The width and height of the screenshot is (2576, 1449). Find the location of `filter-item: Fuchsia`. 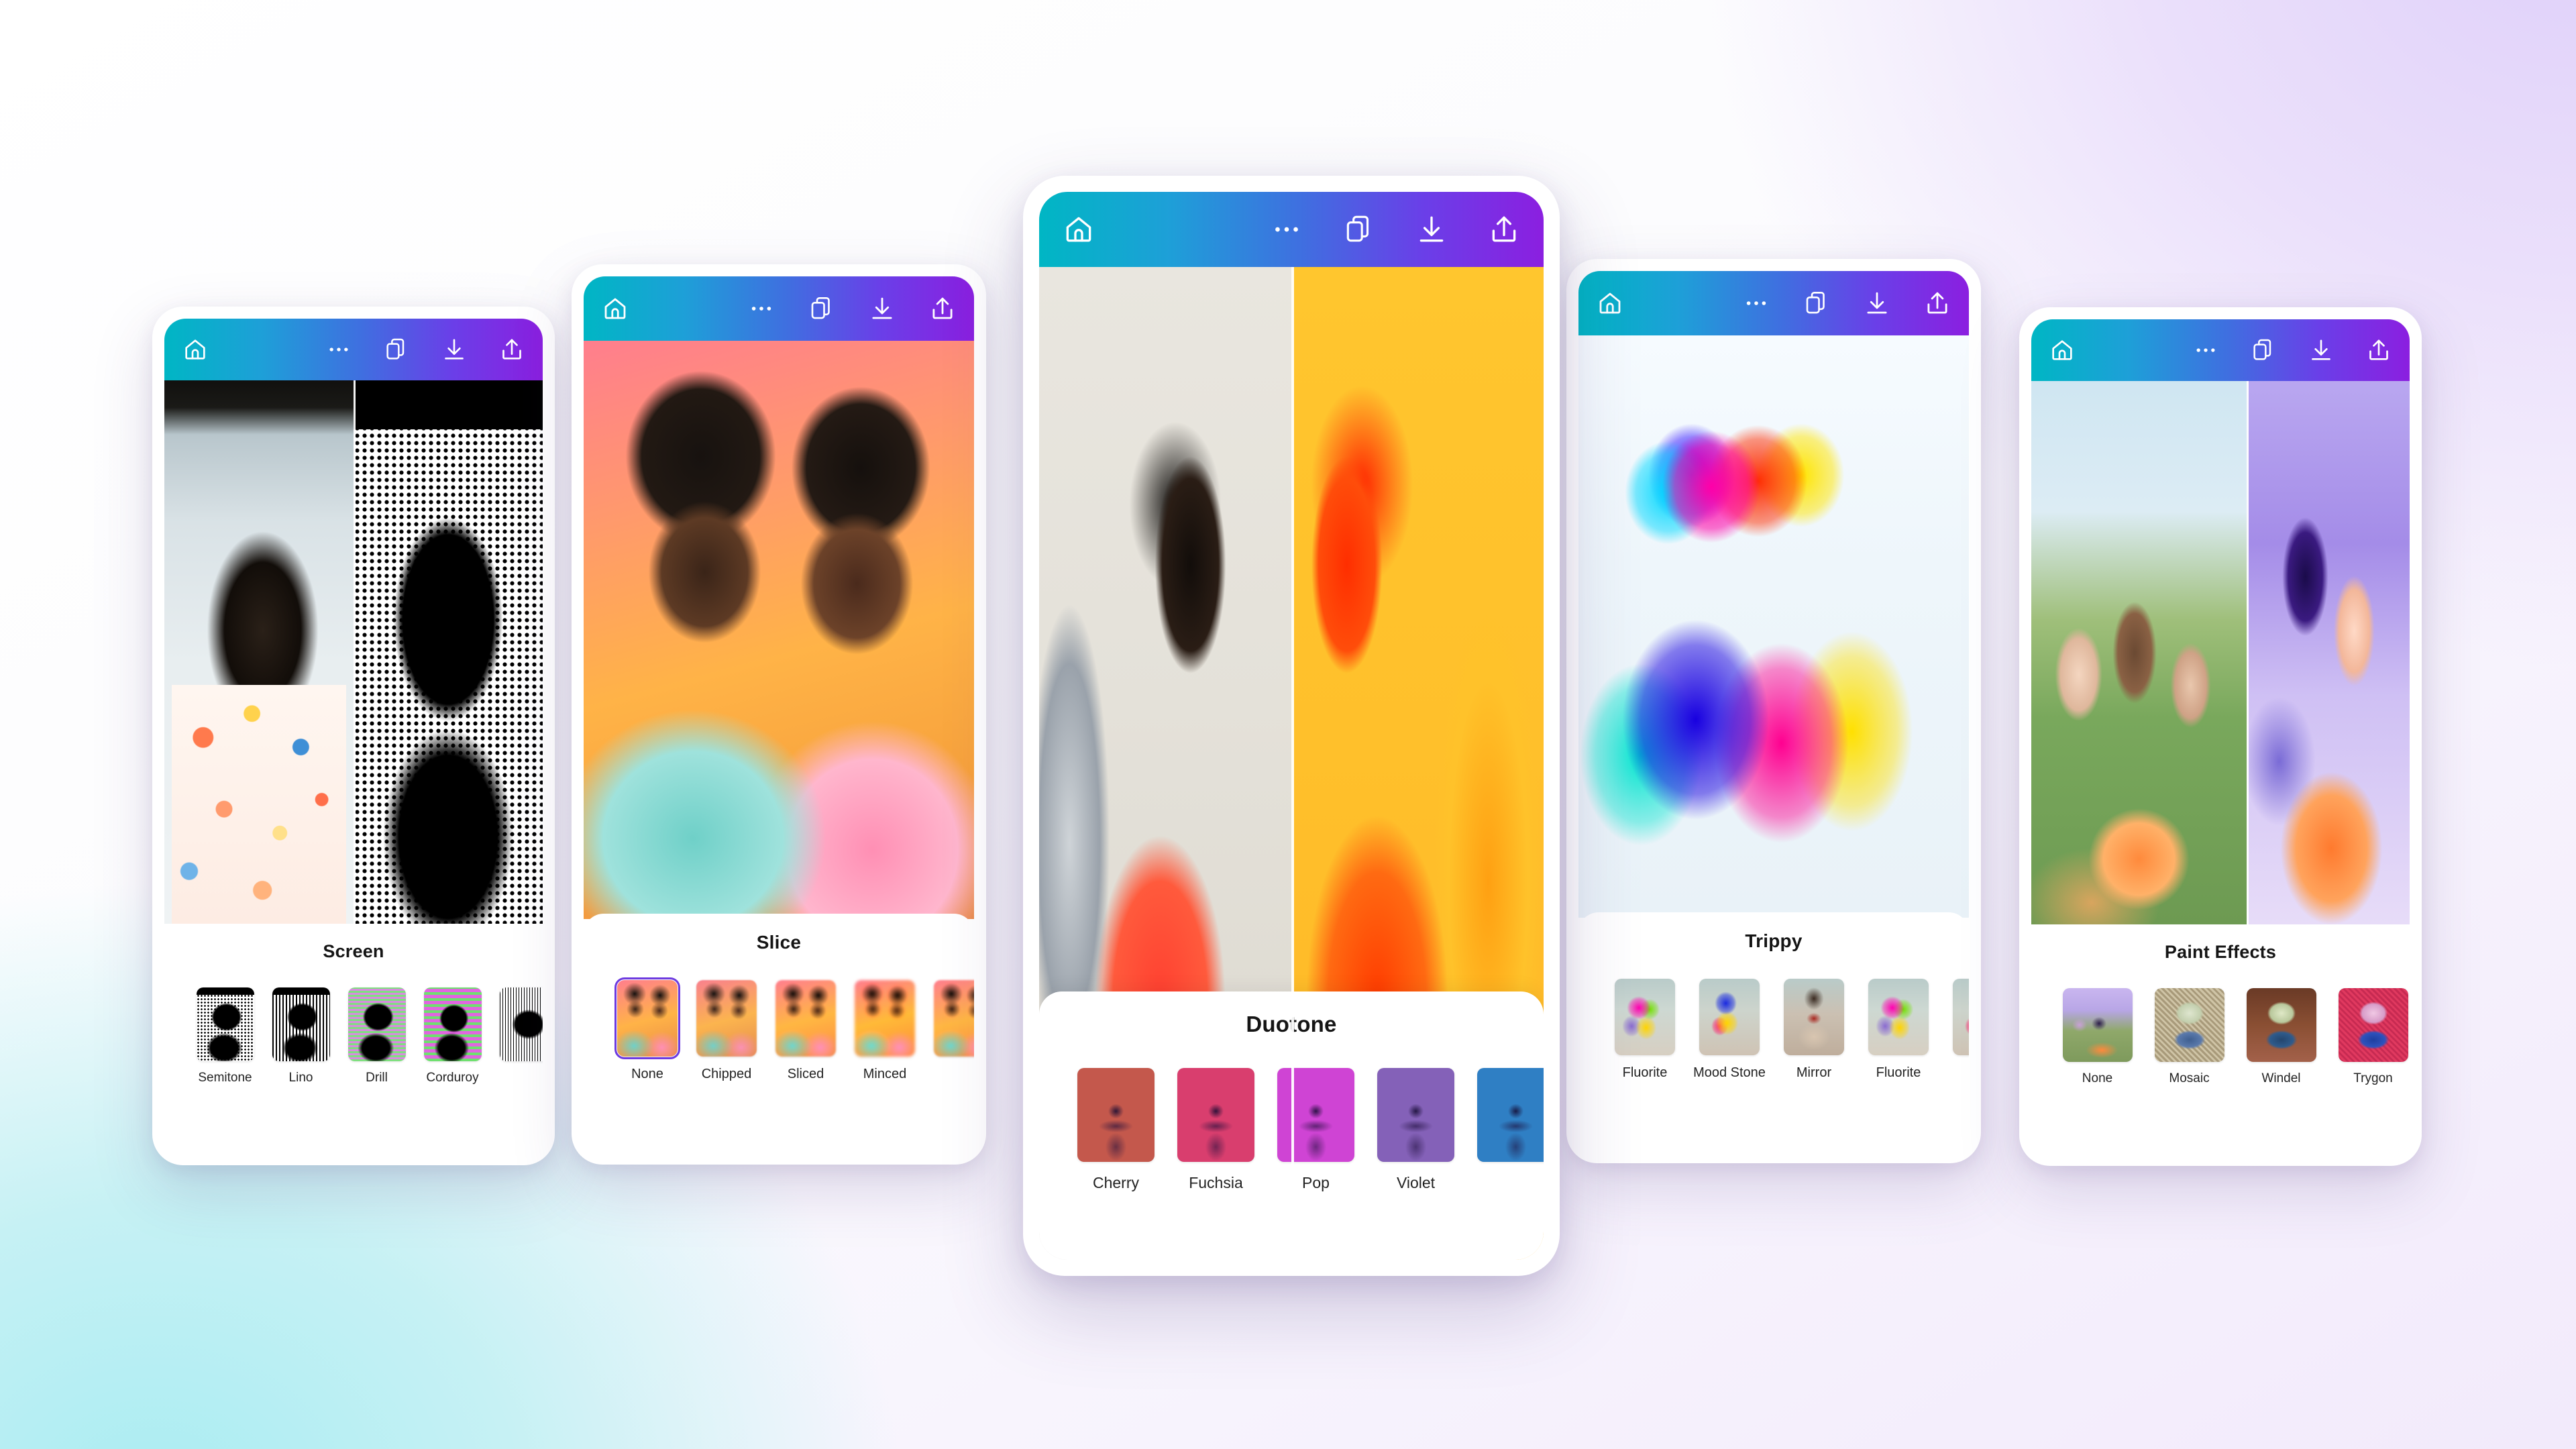

filter-item: Fuchsia is located at coordinates (1216, 1130).